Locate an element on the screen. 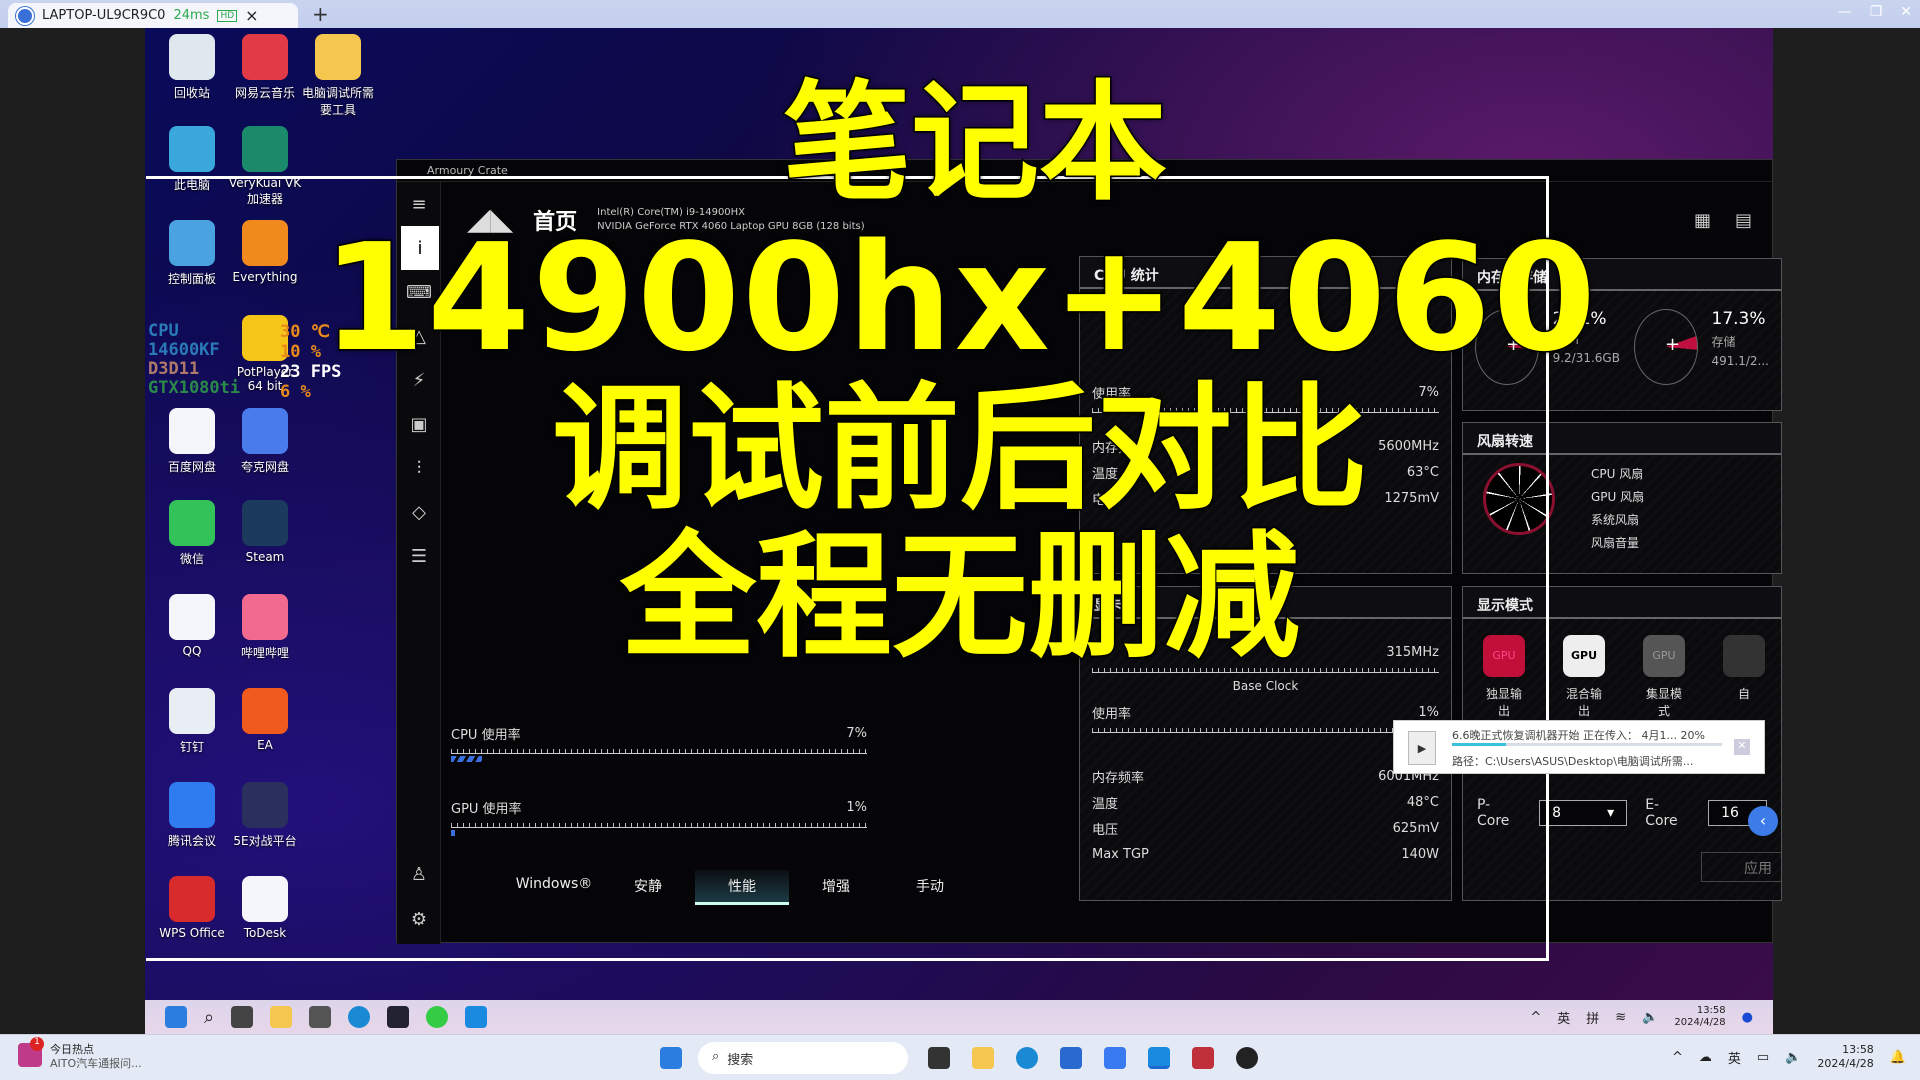  app-sidebar: ≡ i ⌨ △ ⚡ ▣ ⫶ ◇ ☰ ♙ ⚙ is located at coordinates (419, 563).